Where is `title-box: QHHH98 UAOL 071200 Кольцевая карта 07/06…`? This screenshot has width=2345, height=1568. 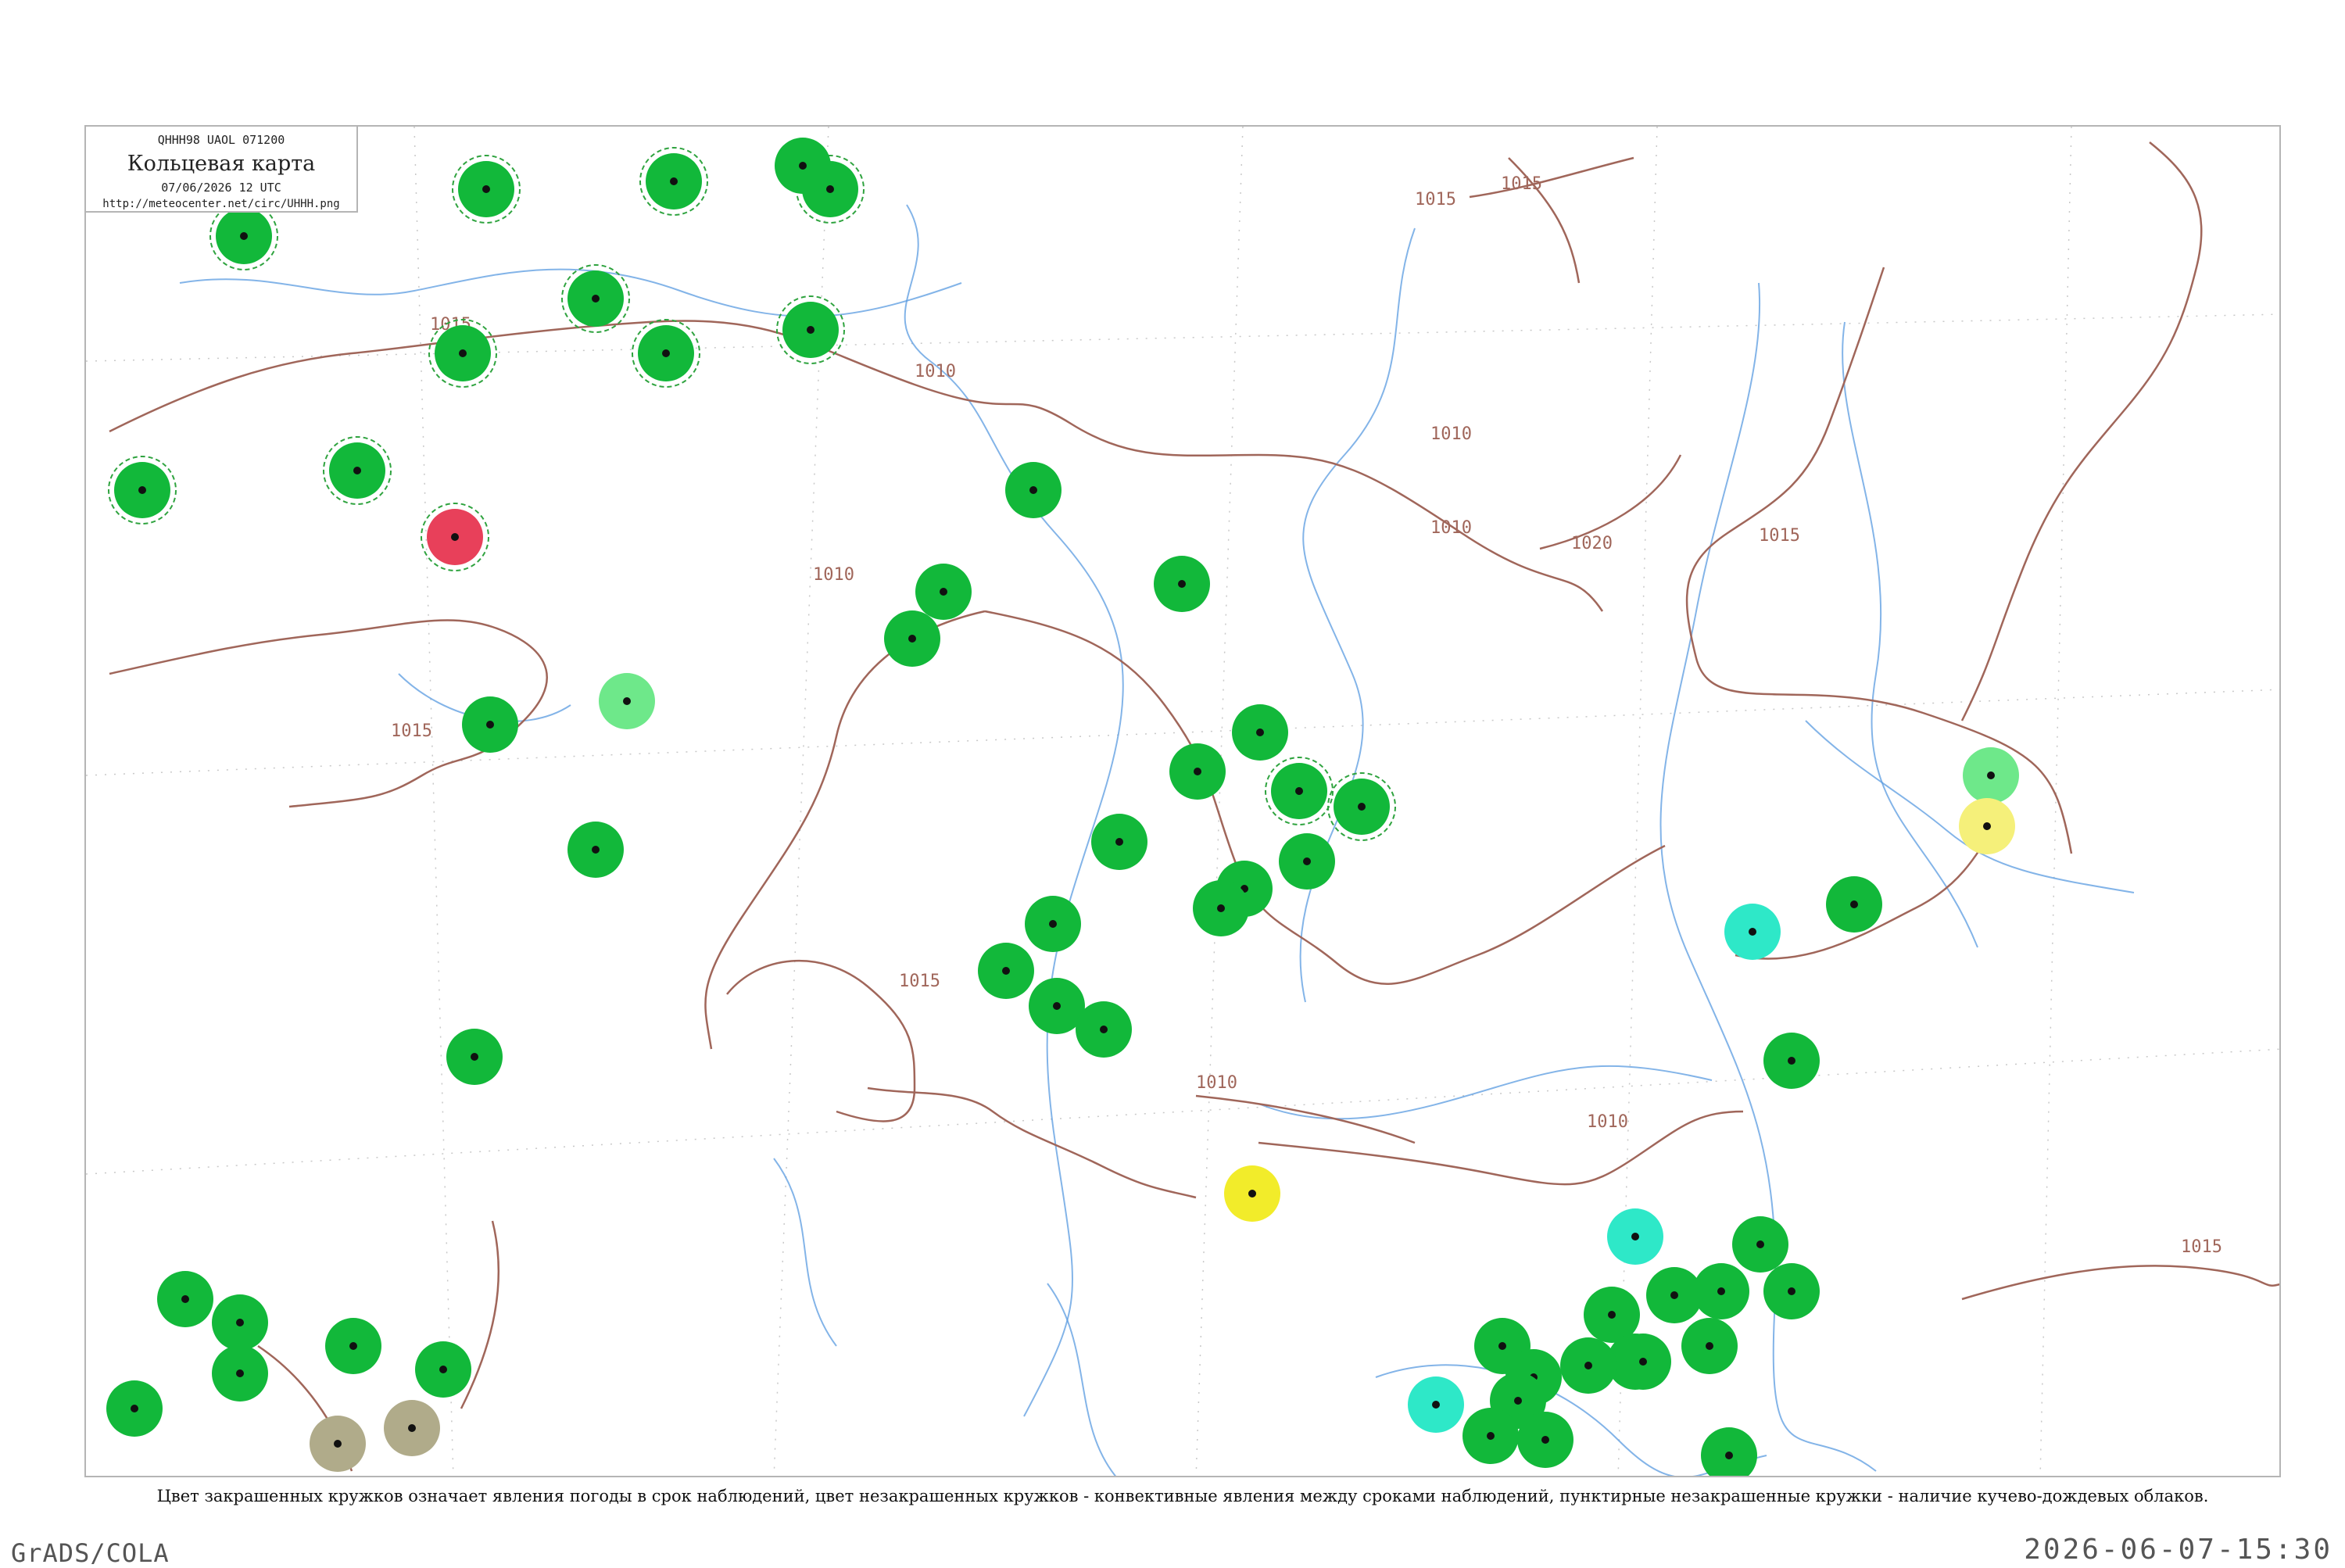
title-box: QHHH98 UAOL 071200 Кольцевая карта 07/06… is located at coordinates (221, 169).